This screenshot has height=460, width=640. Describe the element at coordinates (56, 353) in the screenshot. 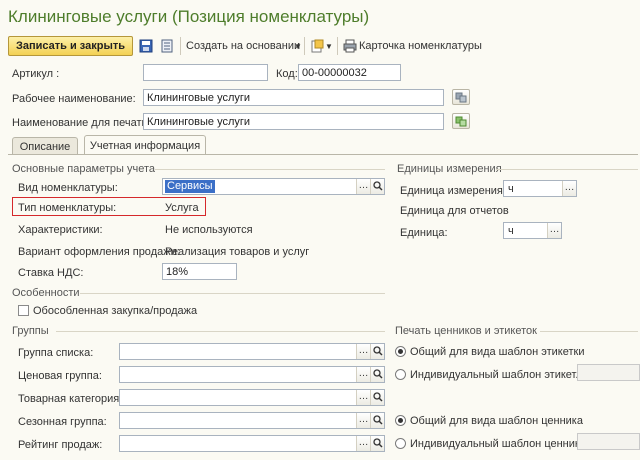

I see `list-group-label: Группа списка:` at that location.